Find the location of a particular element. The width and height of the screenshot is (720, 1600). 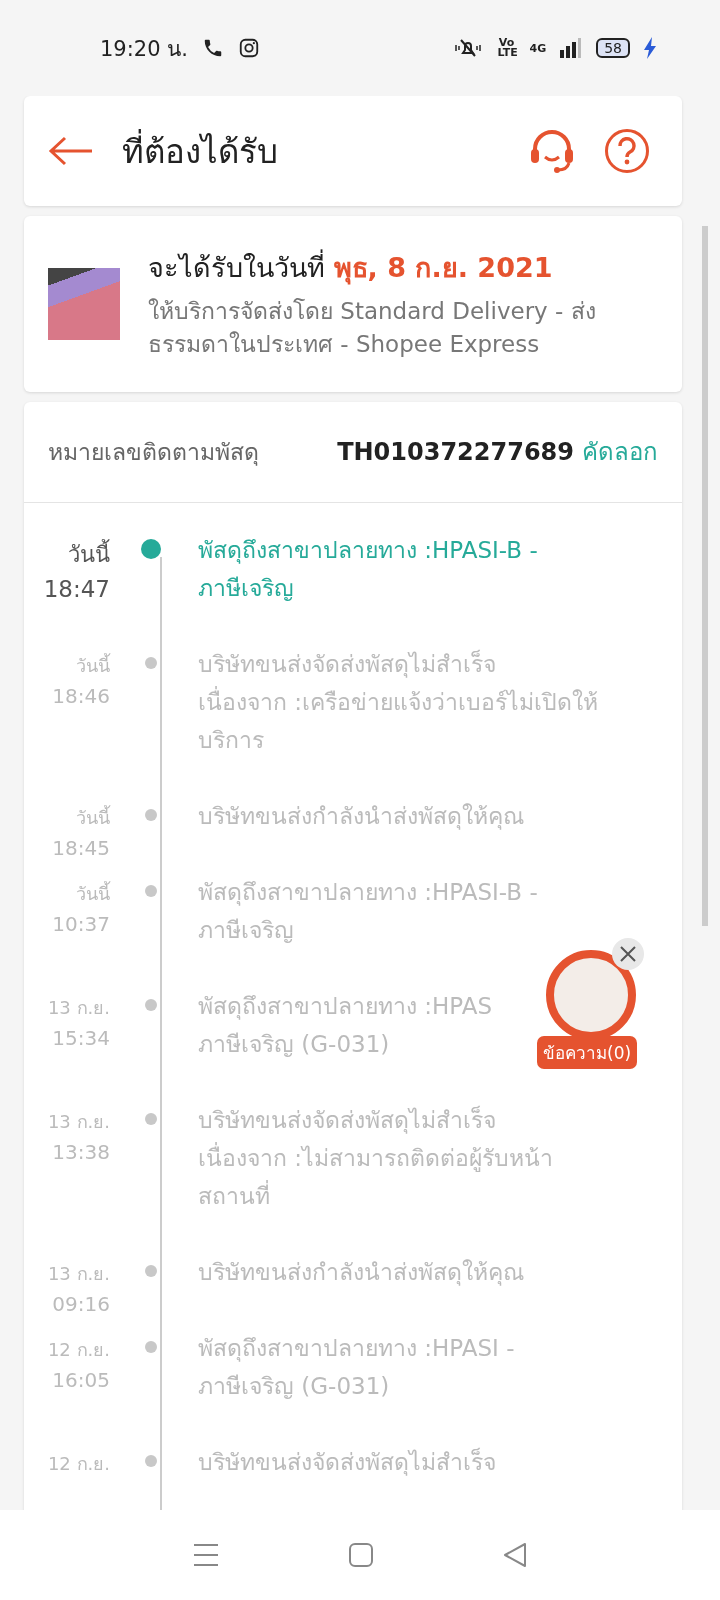

event-time: 18:46 is located at coordinates (81, 695).